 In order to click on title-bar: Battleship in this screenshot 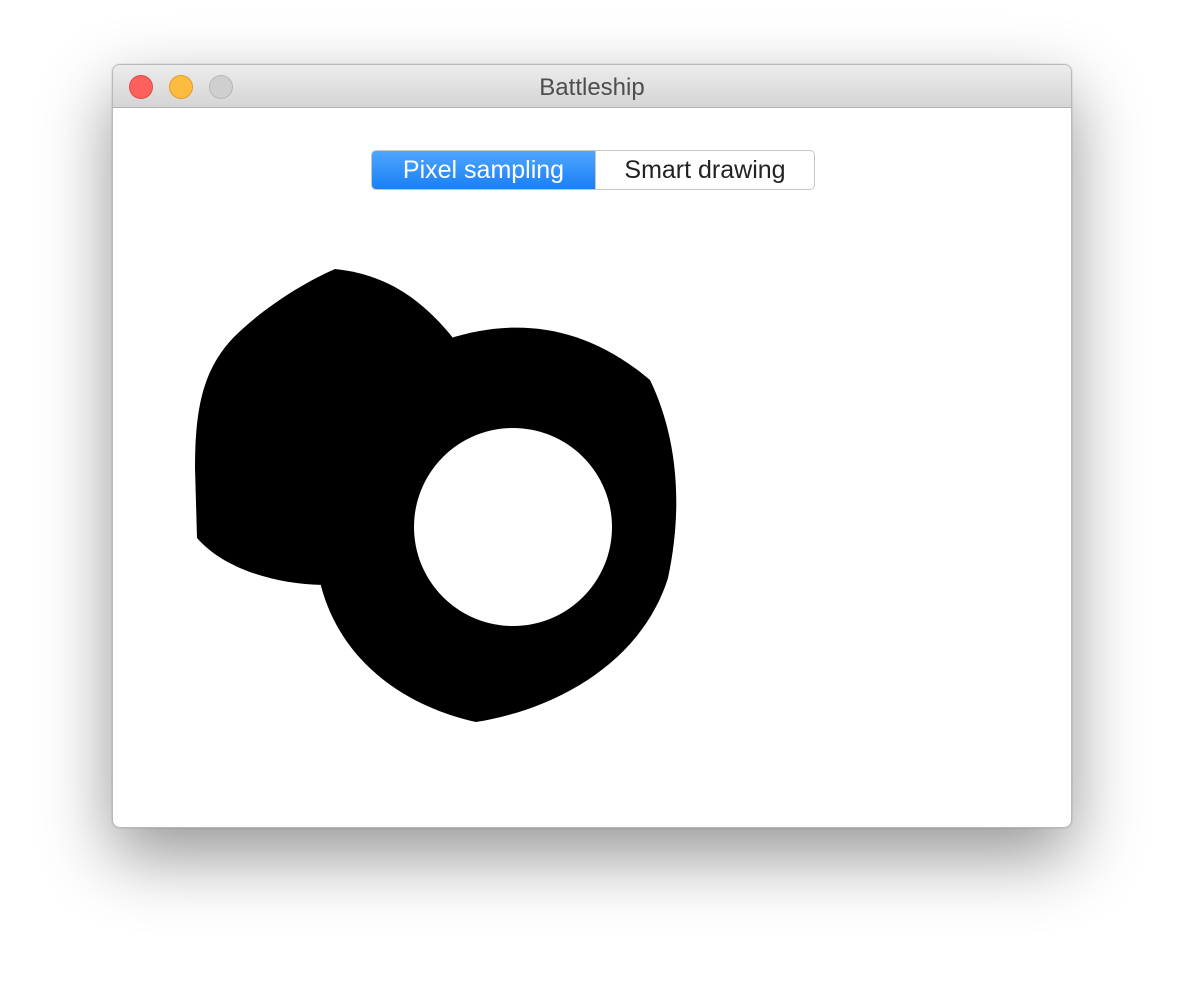, I will do `click(592, 86)`.